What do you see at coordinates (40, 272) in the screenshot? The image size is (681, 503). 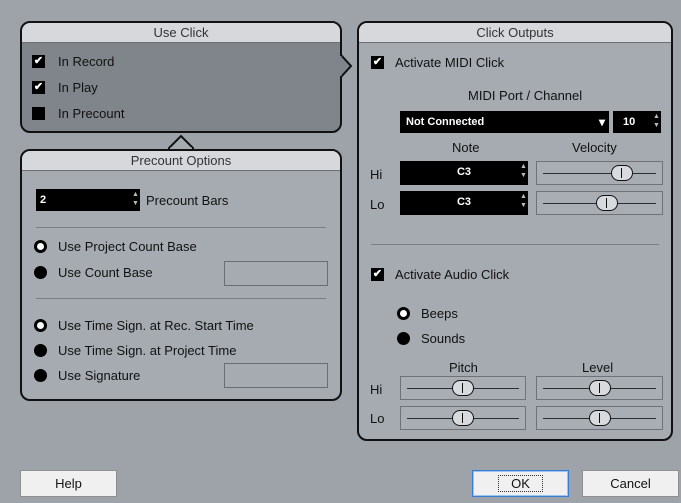 I see `use-count-base-radio` at bounding box center [40, 272].